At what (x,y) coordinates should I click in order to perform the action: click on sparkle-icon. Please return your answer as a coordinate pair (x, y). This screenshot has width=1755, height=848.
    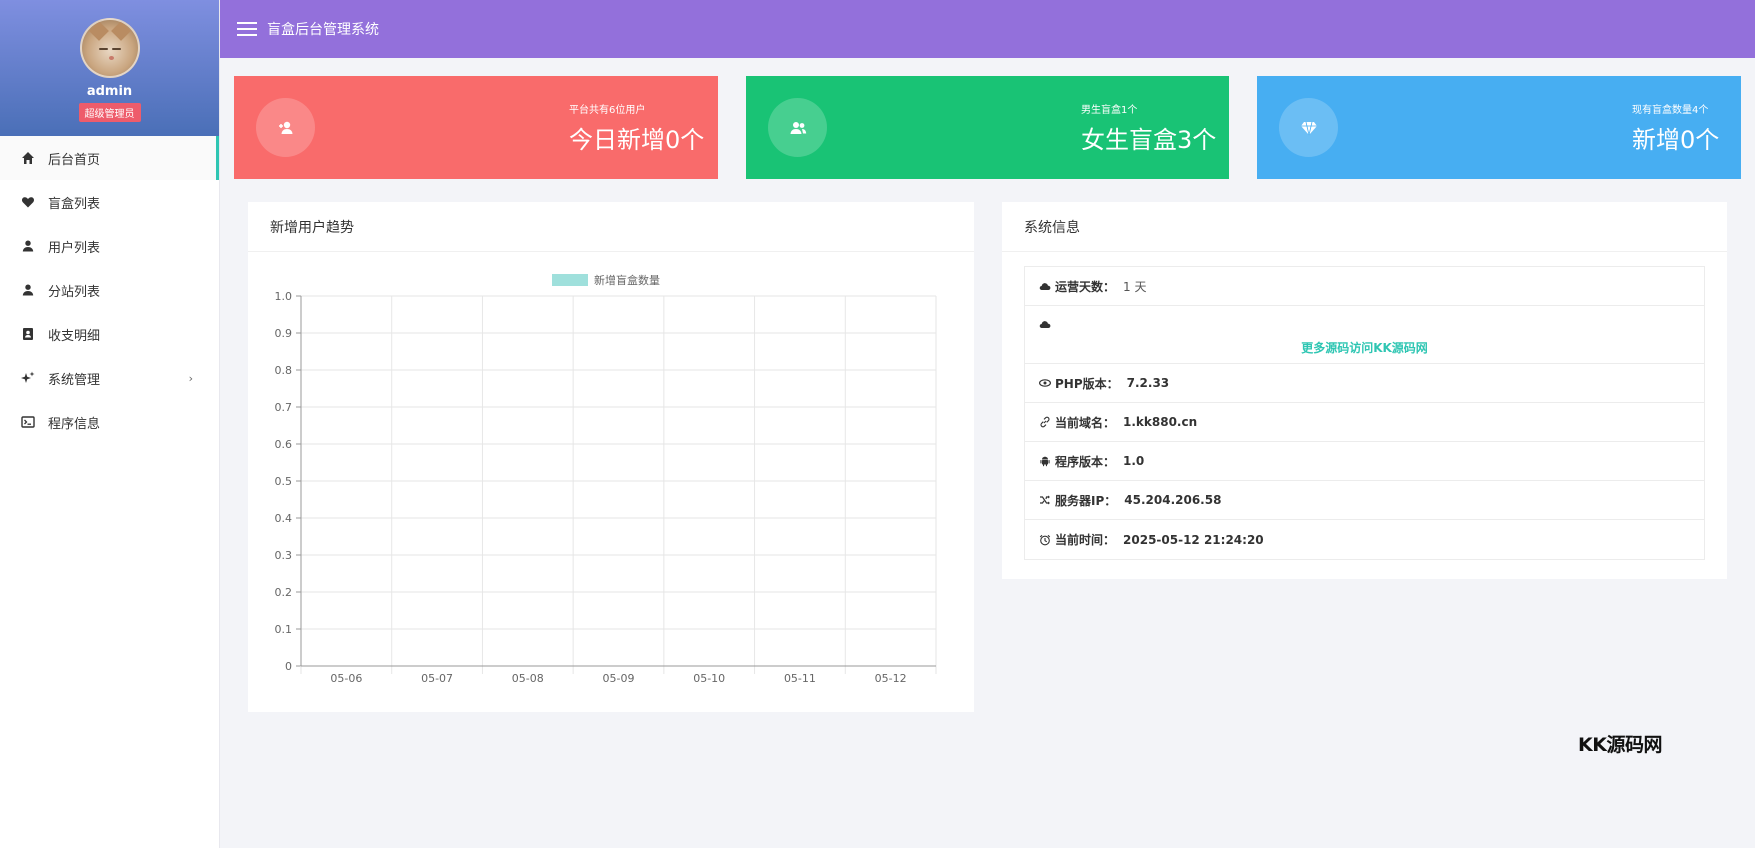
    Looking at the image, I should click on (28, 378).